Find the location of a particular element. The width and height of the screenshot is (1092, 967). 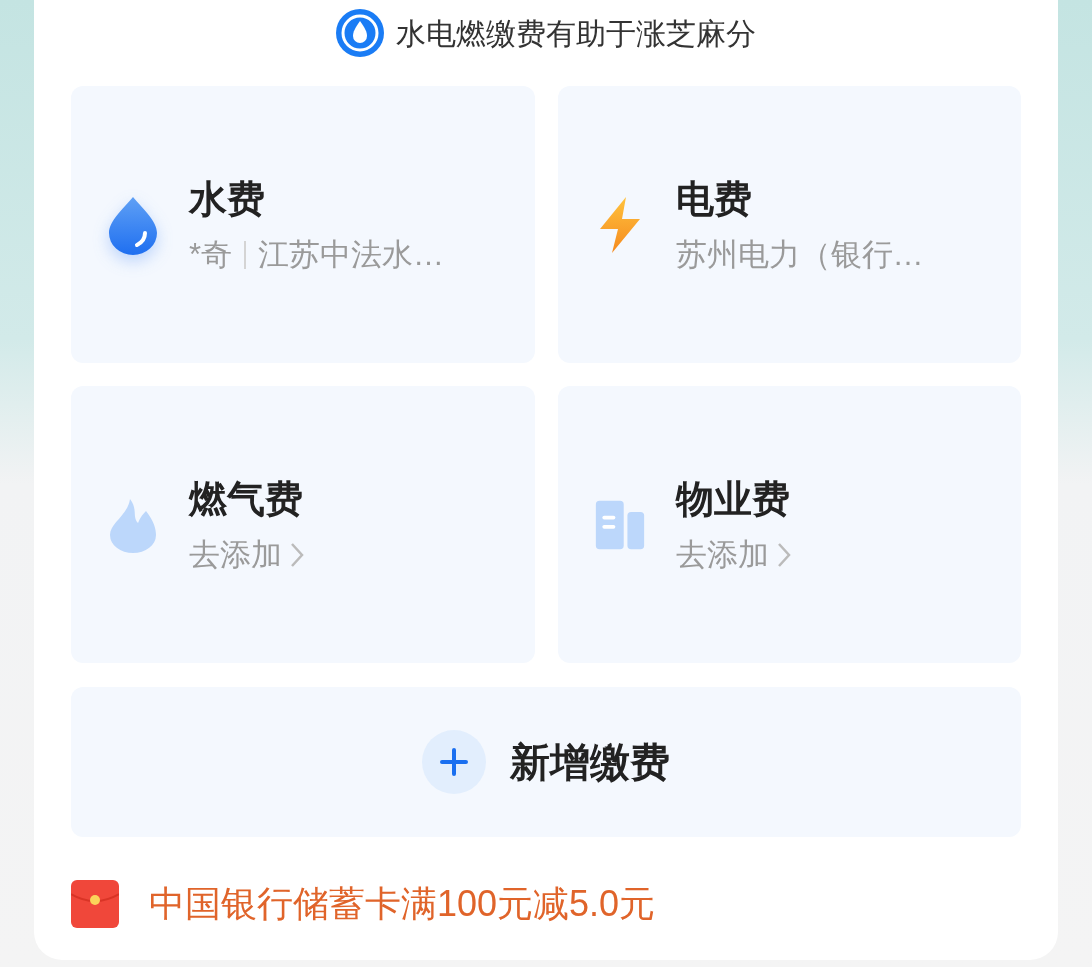

bill-title: 电费 is located at coordinates (714, 199).